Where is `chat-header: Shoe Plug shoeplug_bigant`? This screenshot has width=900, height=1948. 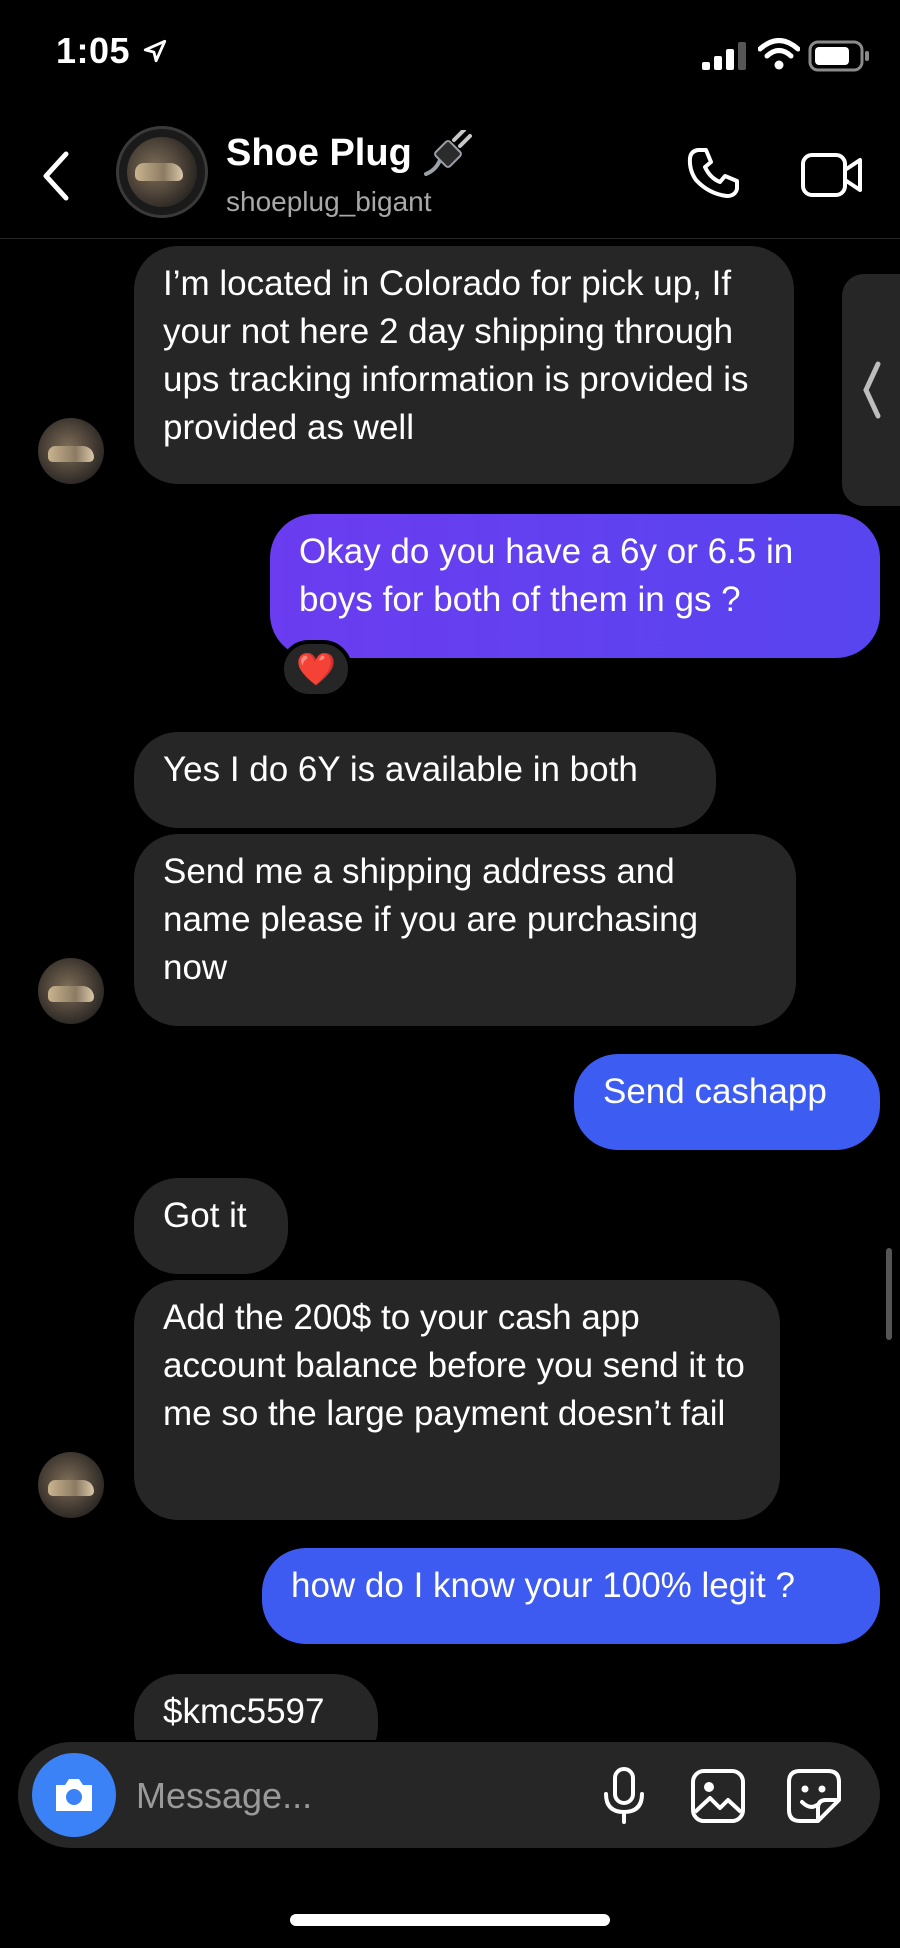
chat-header: Shoe Plug shoeplug_bigant is located at coordinates (450, 174).